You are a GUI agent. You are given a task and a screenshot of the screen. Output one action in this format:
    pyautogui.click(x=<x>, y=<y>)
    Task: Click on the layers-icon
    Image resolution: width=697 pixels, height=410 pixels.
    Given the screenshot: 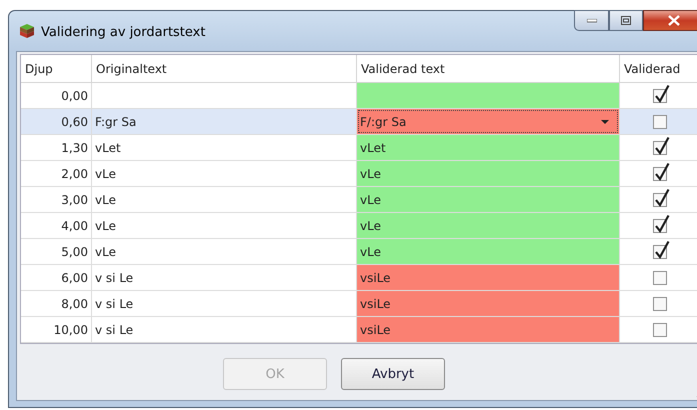 What is the action you would take?
    pyautogui.click(x=27, y=31)
    